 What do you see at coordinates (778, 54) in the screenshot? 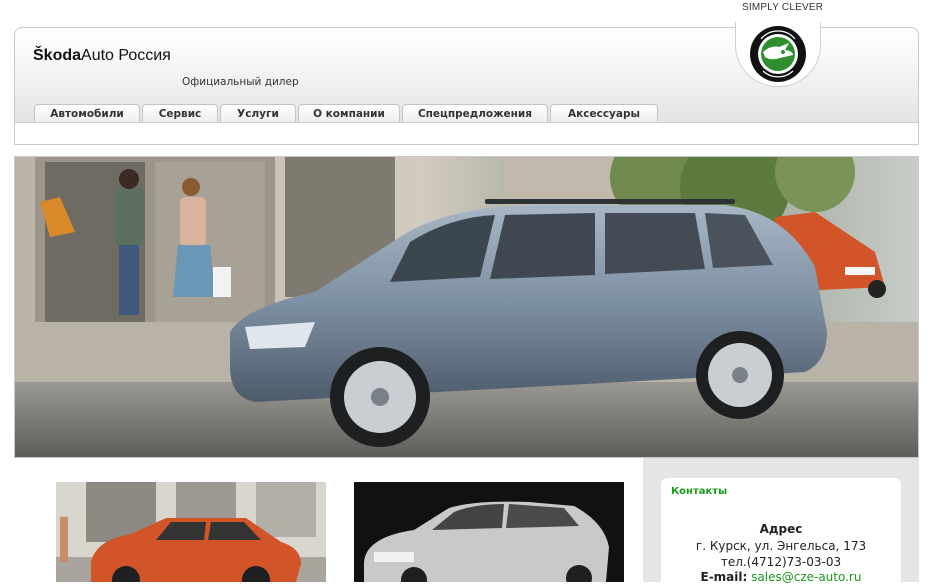
I see `skoda-logo-icon` at bounding box center [778, 54].